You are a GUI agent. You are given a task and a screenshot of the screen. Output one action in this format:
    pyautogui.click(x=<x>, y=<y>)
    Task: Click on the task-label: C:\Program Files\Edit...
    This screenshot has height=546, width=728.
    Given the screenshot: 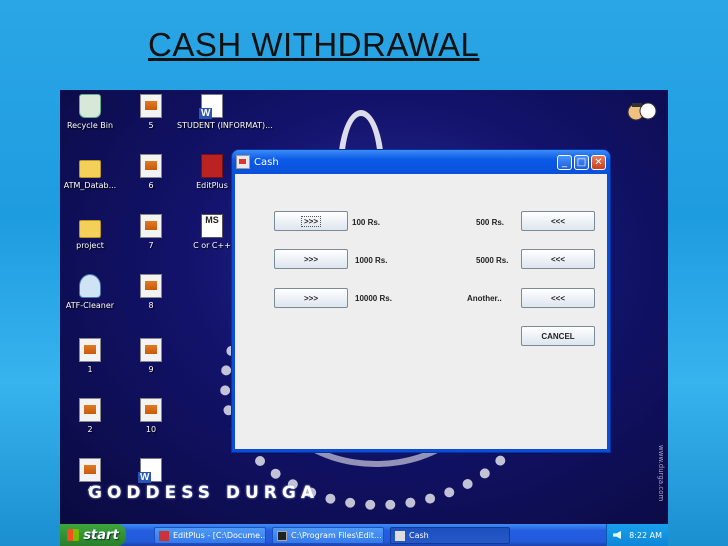 What is the action you would take?
    pyautogui.click(x=336, y=535)
    